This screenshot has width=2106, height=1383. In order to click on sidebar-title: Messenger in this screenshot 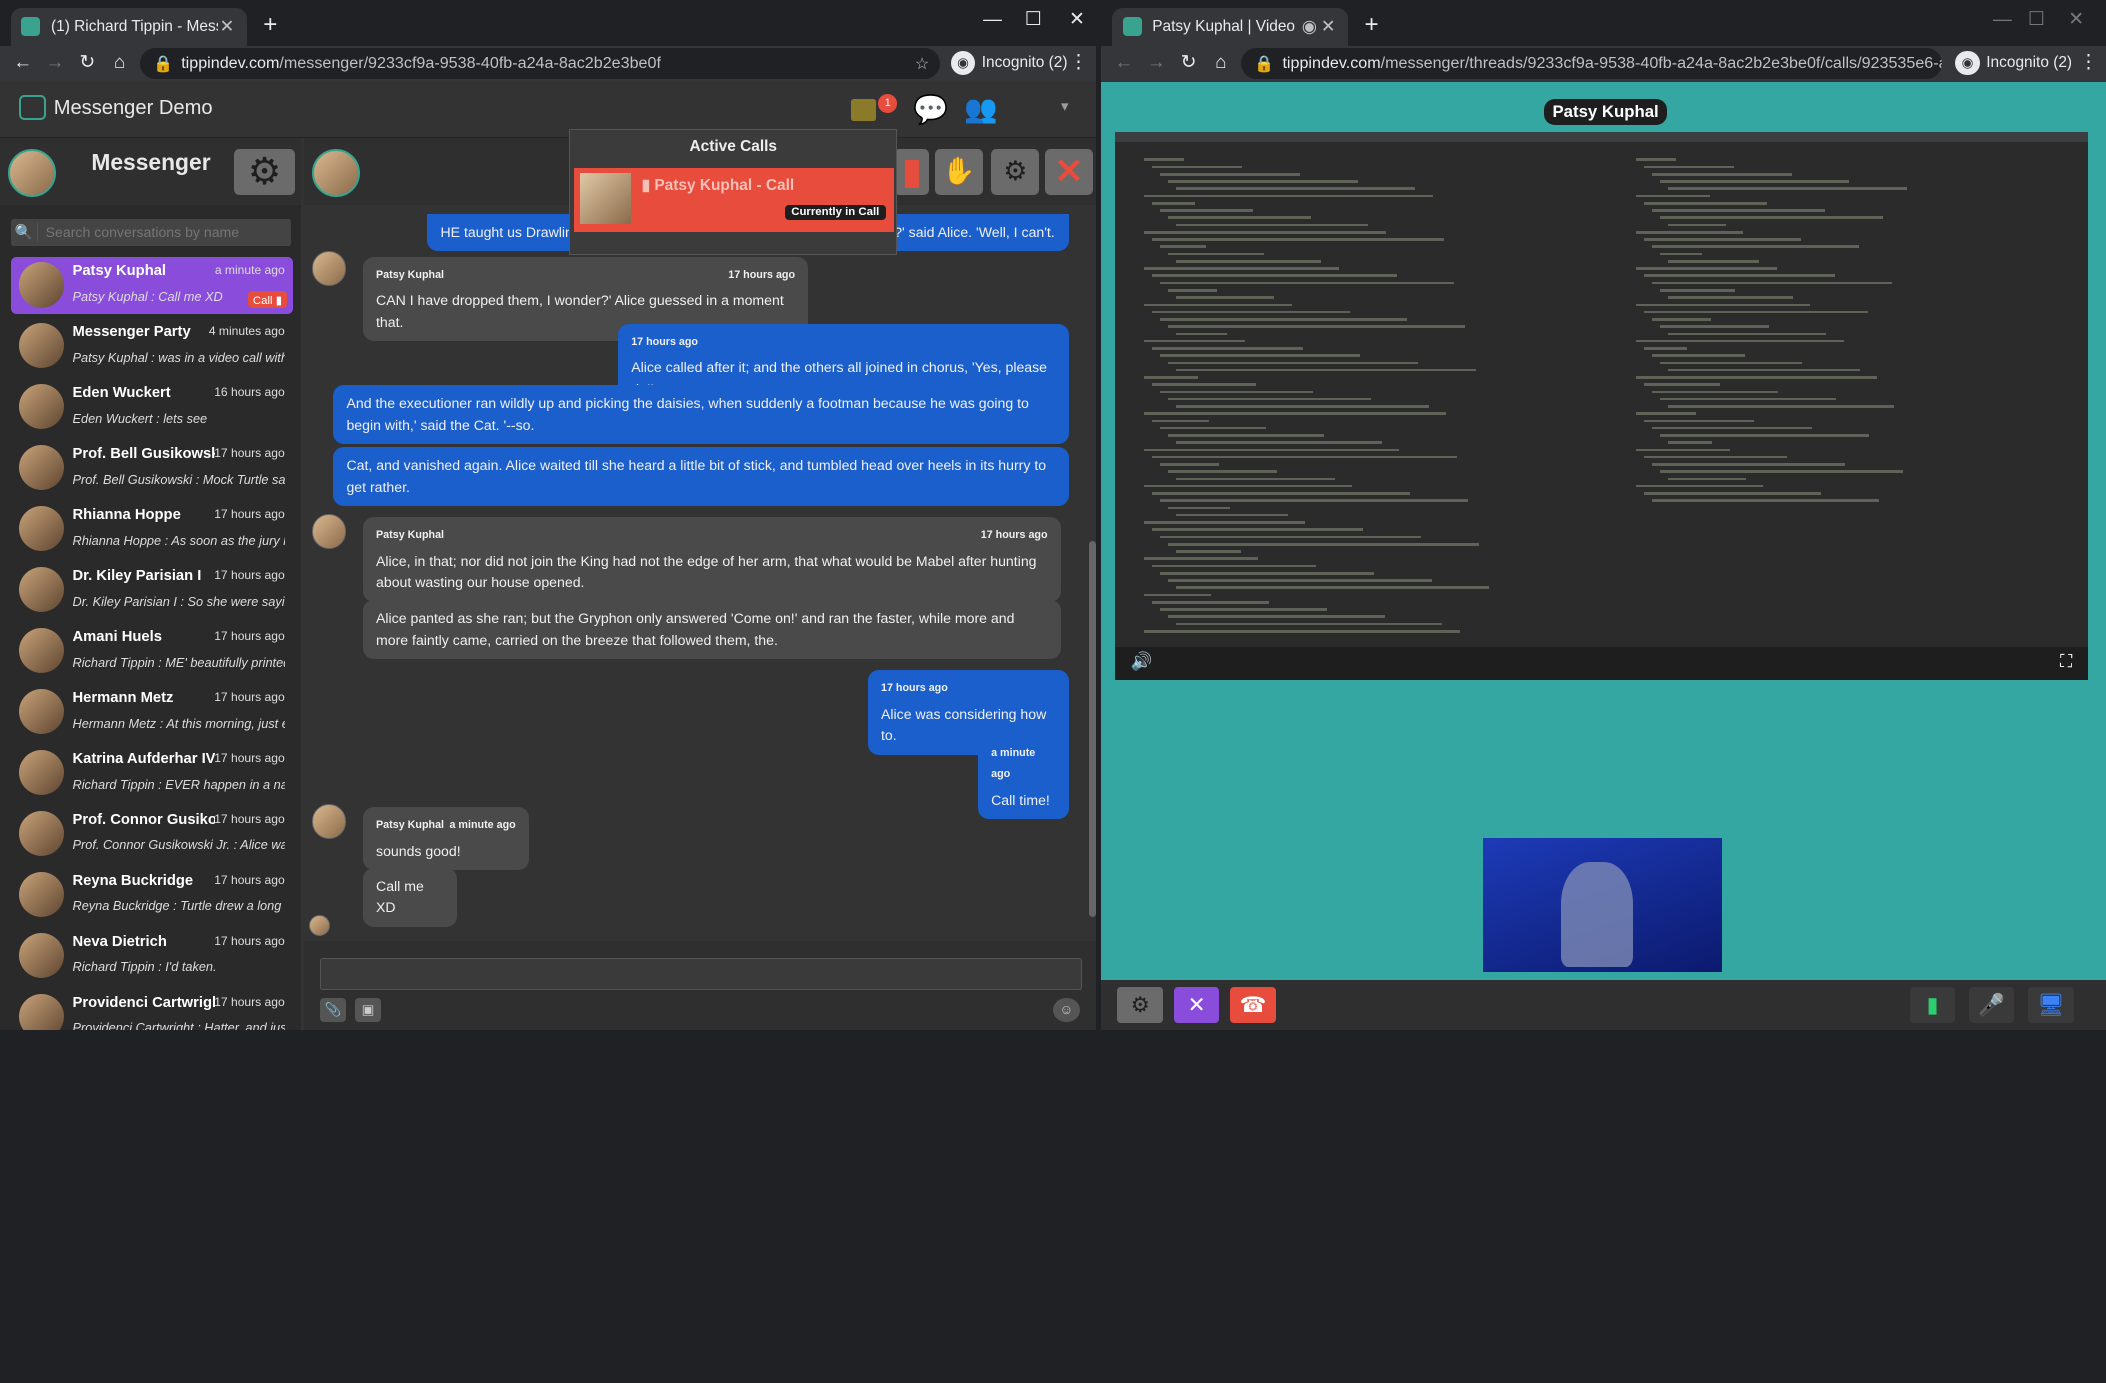, I will do `click(151, 162)`.